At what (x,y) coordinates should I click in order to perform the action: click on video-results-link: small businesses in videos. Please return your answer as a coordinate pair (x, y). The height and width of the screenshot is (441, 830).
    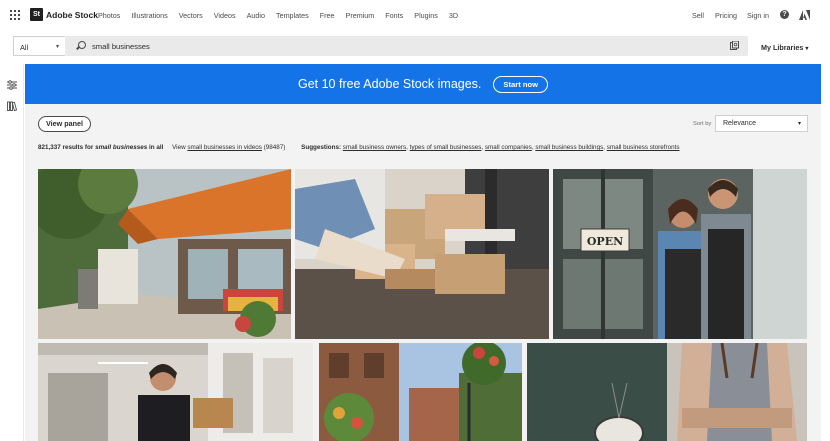
    Looking at the image, I should click on (224, 147).